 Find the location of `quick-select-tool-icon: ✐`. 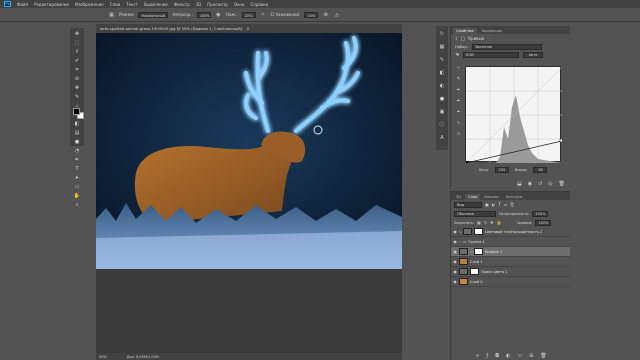

quick-select-tool-icon: ✐ is located at coordinates (77, 61).